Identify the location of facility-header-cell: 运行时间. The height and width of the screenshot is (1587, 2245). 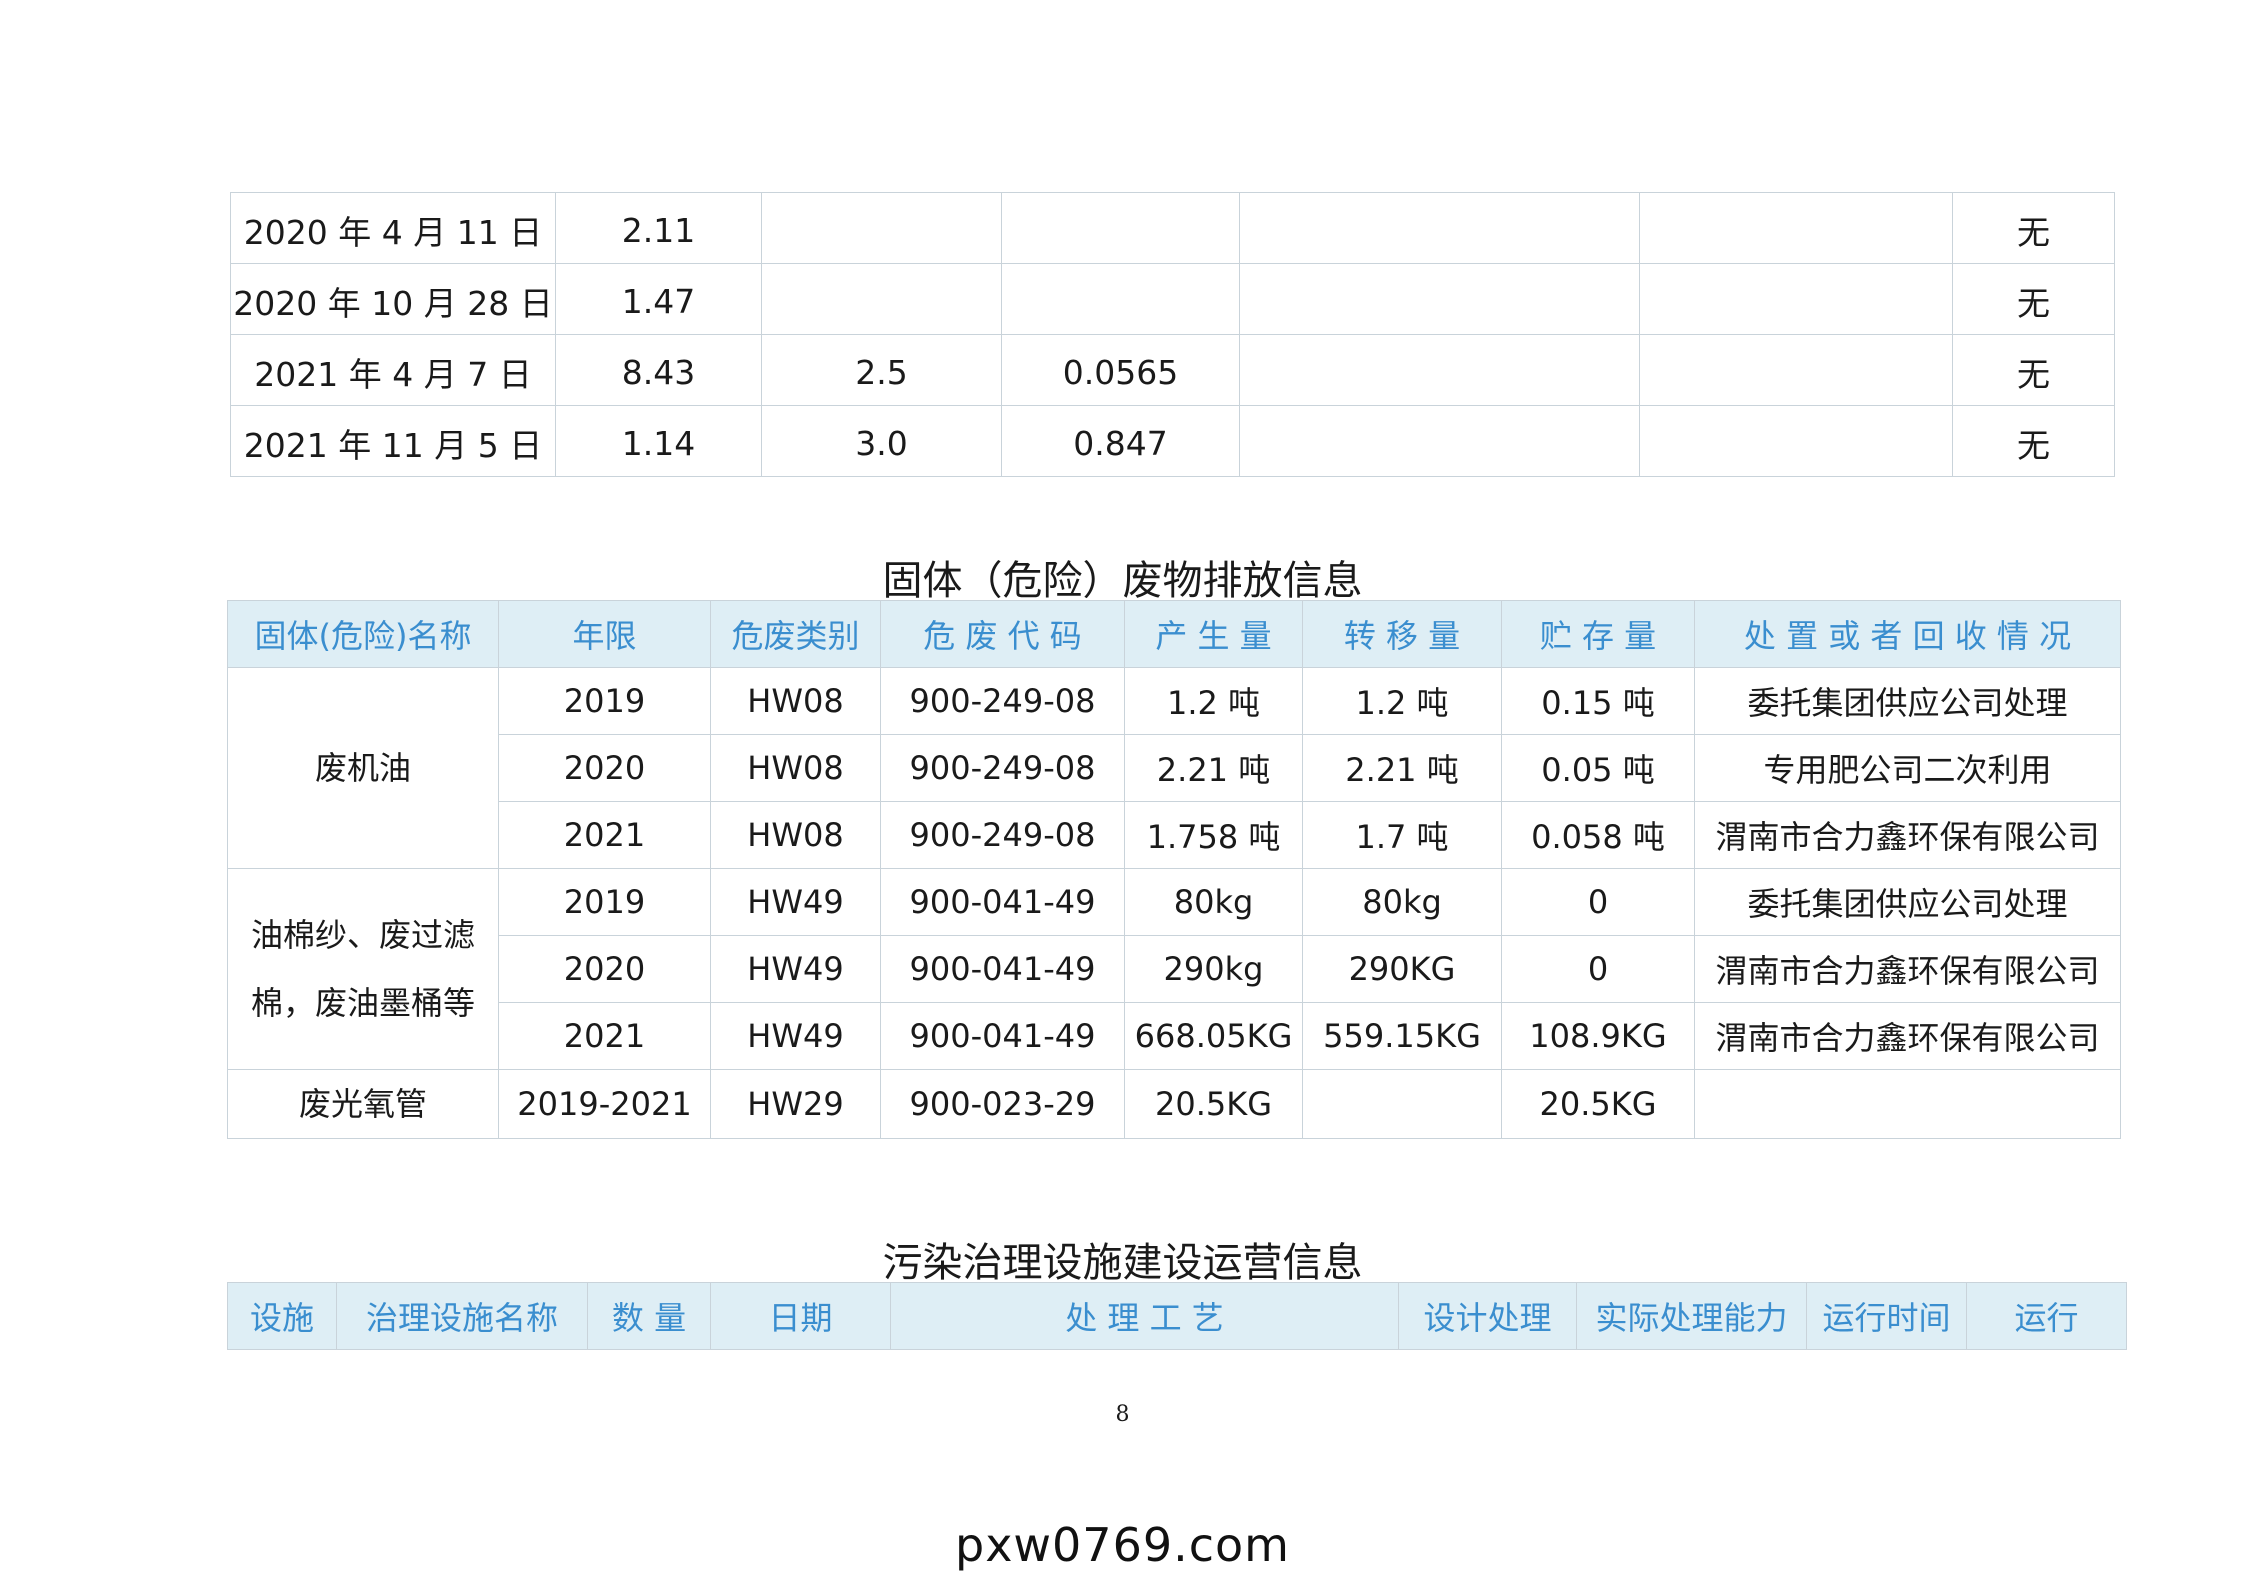
(1886, 1316).